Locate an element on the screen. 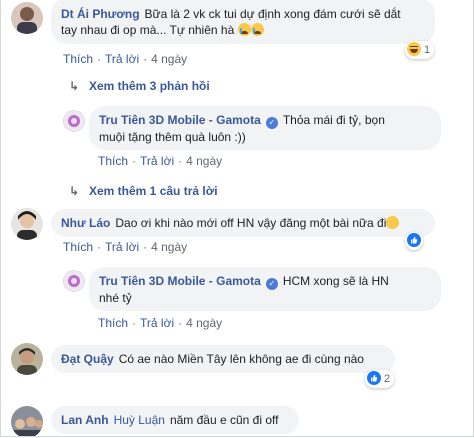 The width and height of the screenshot is (474, 438). comment-bubble: Lan Anh Huỳ Luận năm đầu e cũn đi off is located at coordinates (175, 420).